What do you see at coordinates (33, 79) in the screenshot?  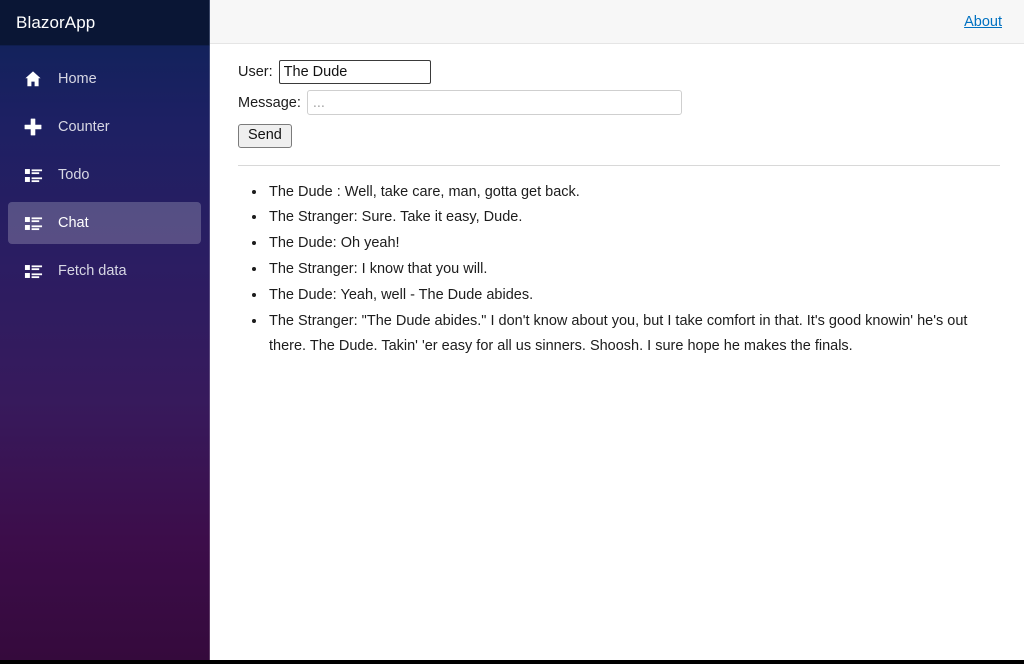 I see `home-icon` at bounding box center [33, 79].